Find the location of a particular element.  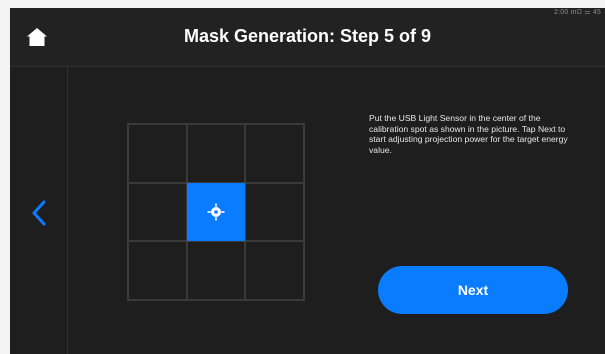

chevron-left-icon is located at coordinates (39, 213).